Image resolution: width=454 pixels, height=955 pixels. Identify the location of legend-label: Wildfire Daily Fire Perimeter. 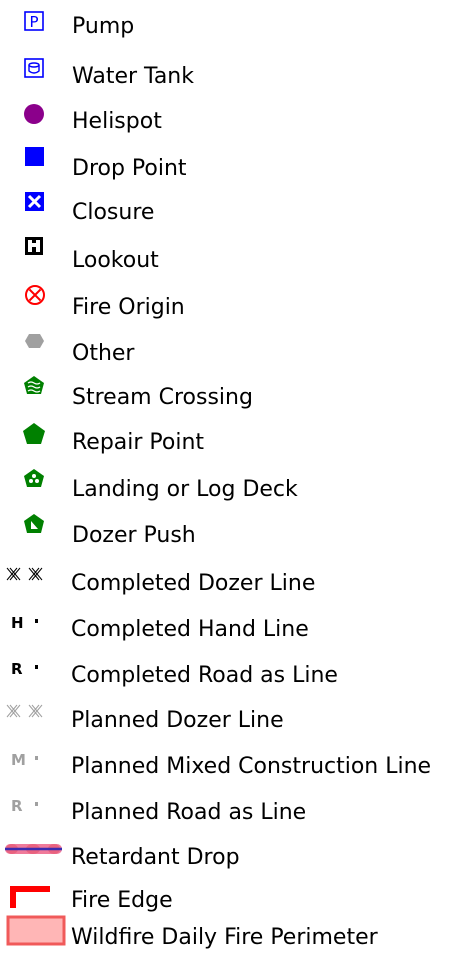
(224, 937).